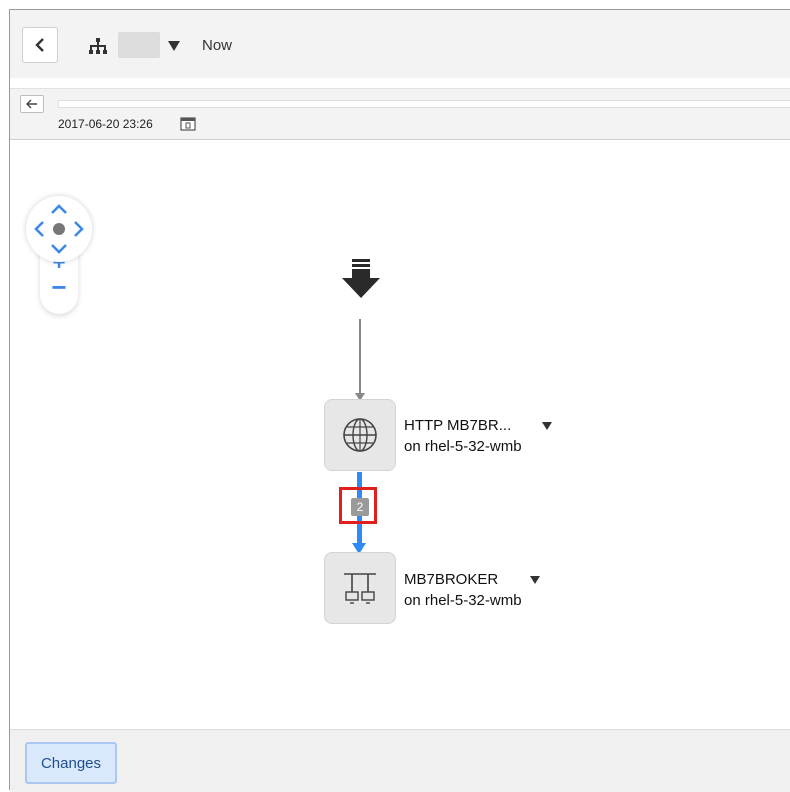 The image size is (790, 792). Describe the element at coordinates (98, 46) in the screenshot. I see `hierarchy-icon` at that location.